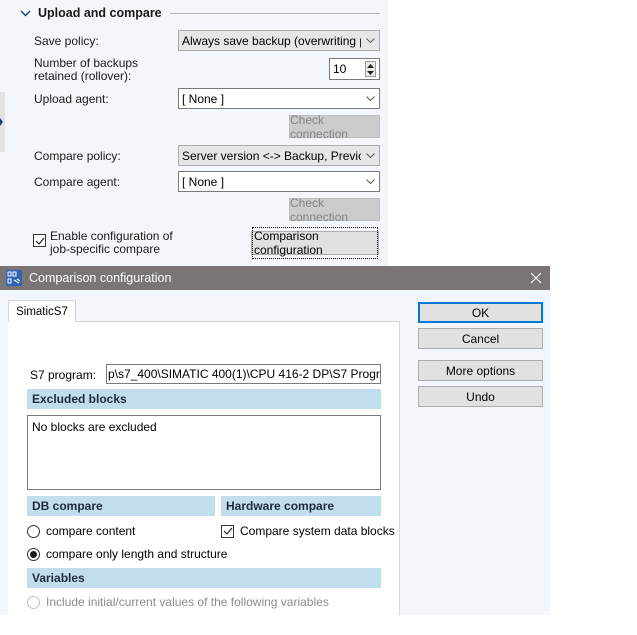 Image resolution: width=637 pixels, height=635 pixels. I want to click on ok-button: OK, so click(480, 312).